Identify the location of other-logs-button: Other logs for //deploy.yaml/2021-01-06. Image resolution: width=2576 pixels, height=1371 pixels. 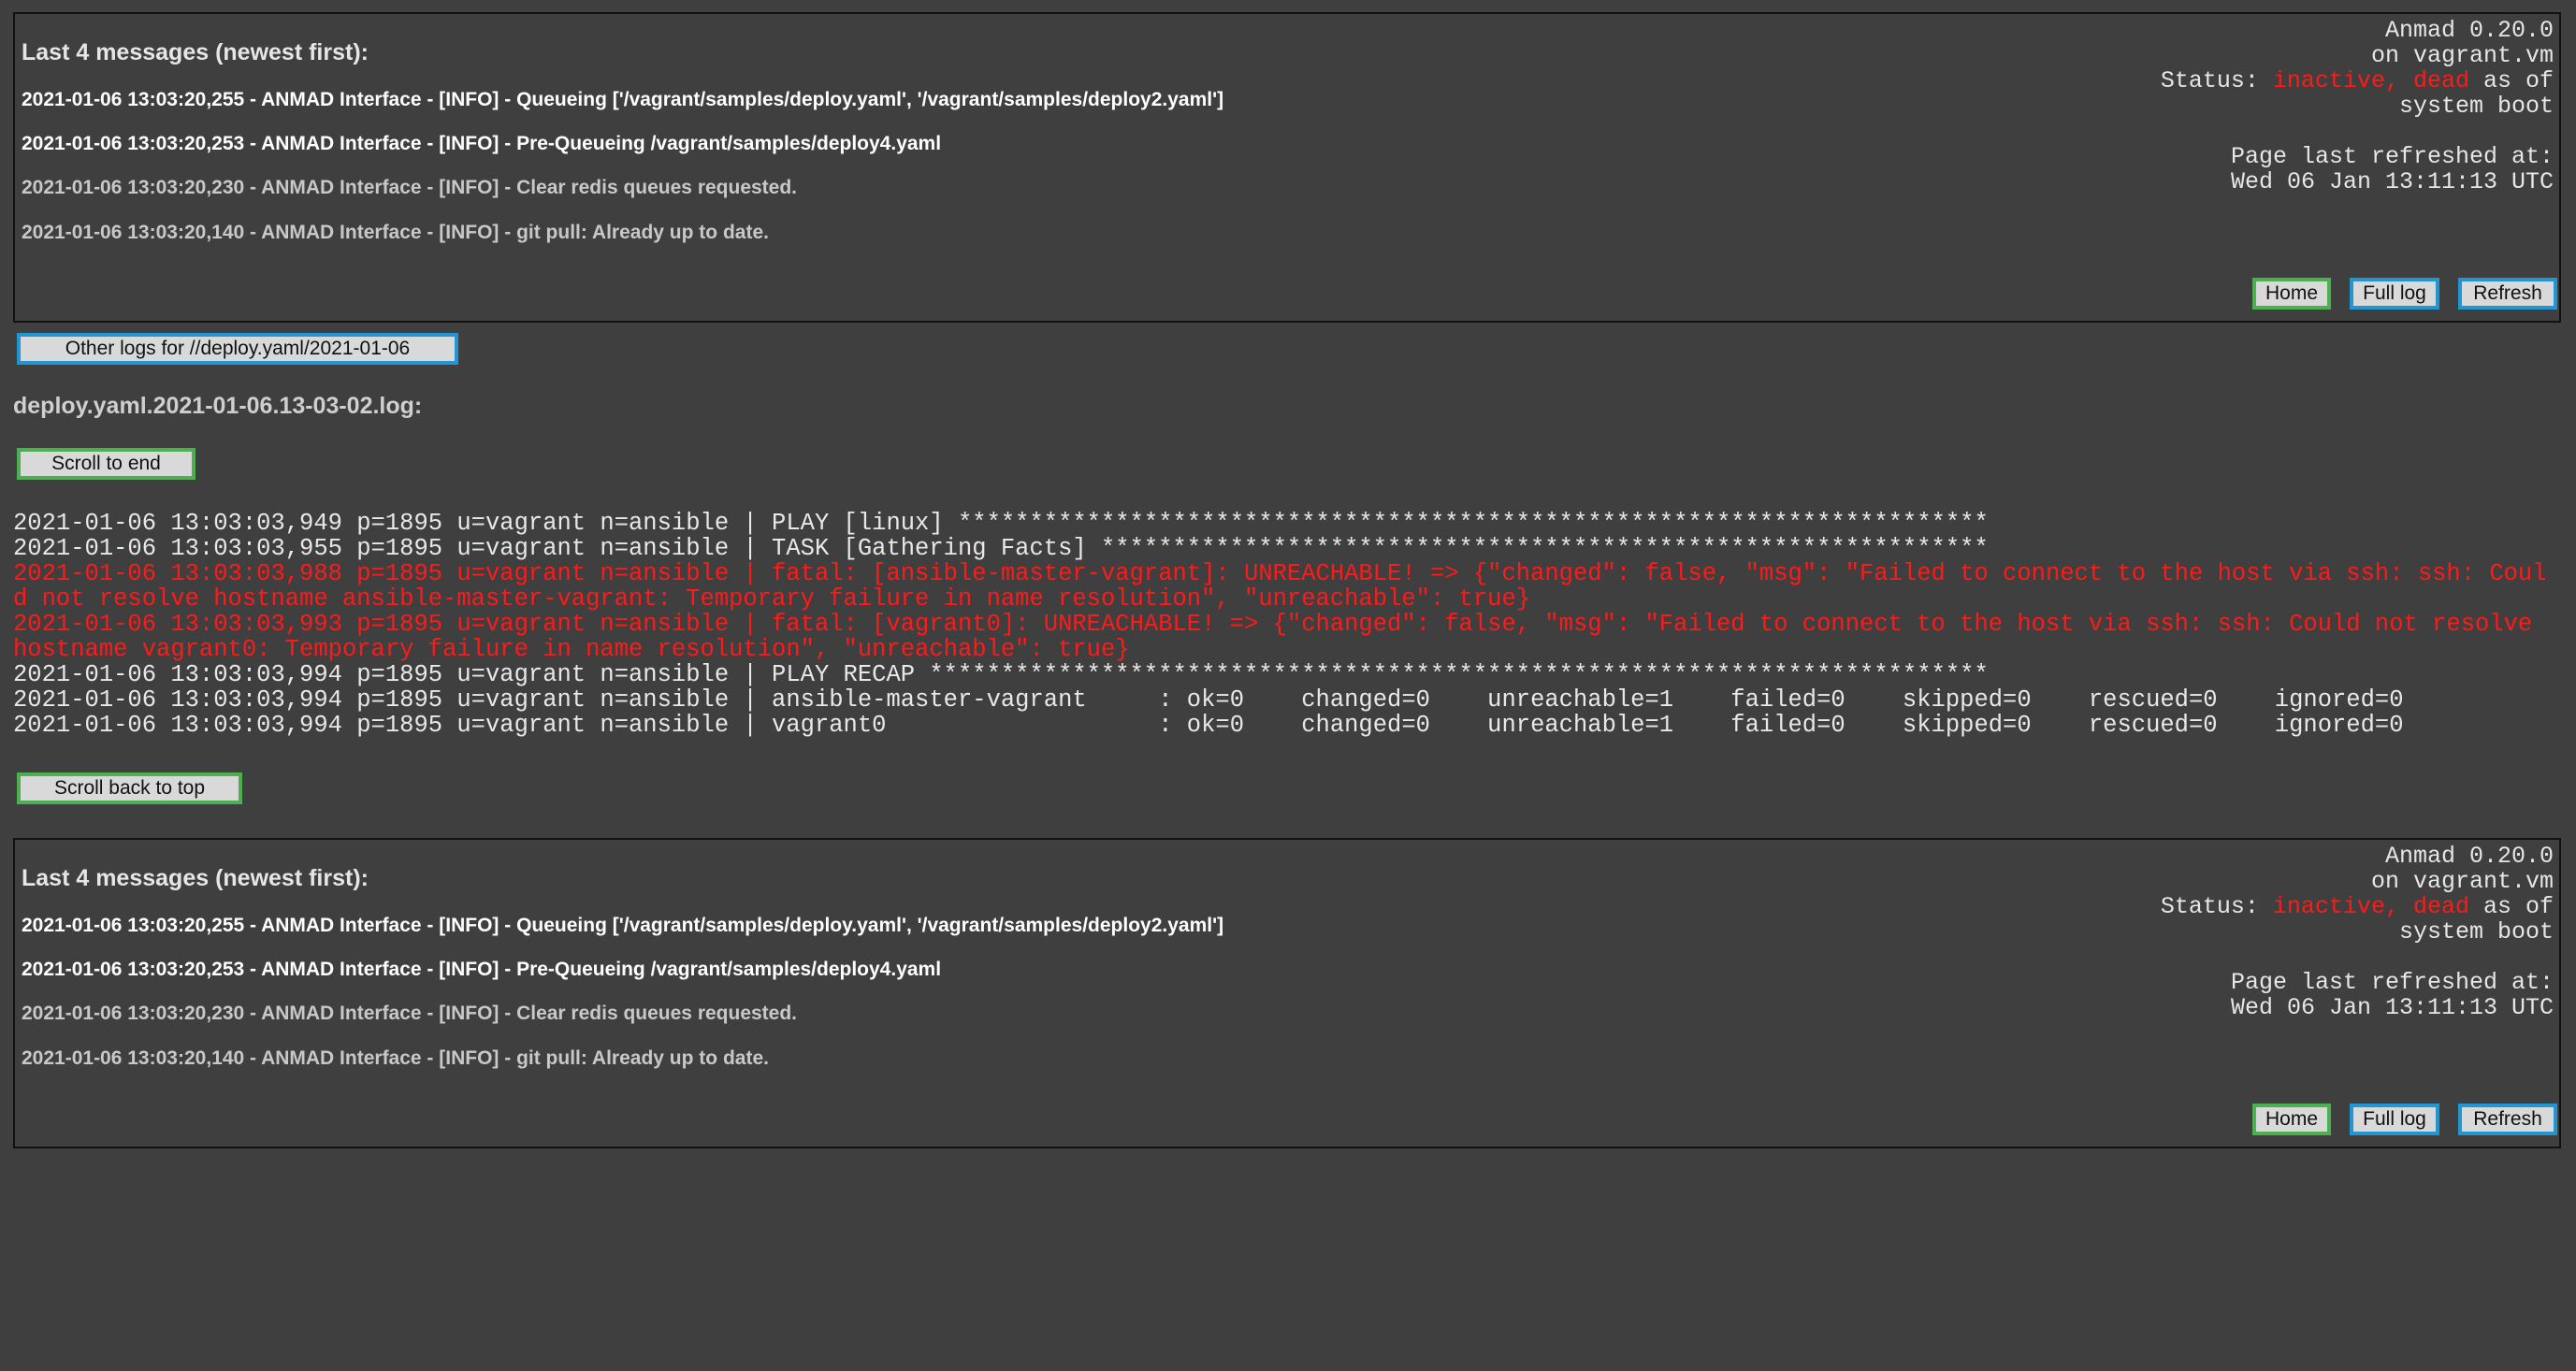
(237, 349).